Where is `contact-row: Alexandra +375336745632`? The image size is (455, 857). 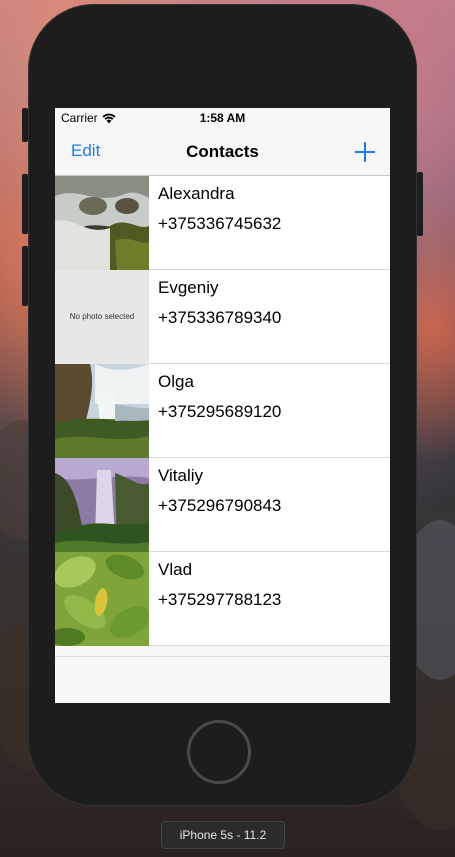
contact-row: Alexandra +375336745632 is located at coordinates (222, 223).